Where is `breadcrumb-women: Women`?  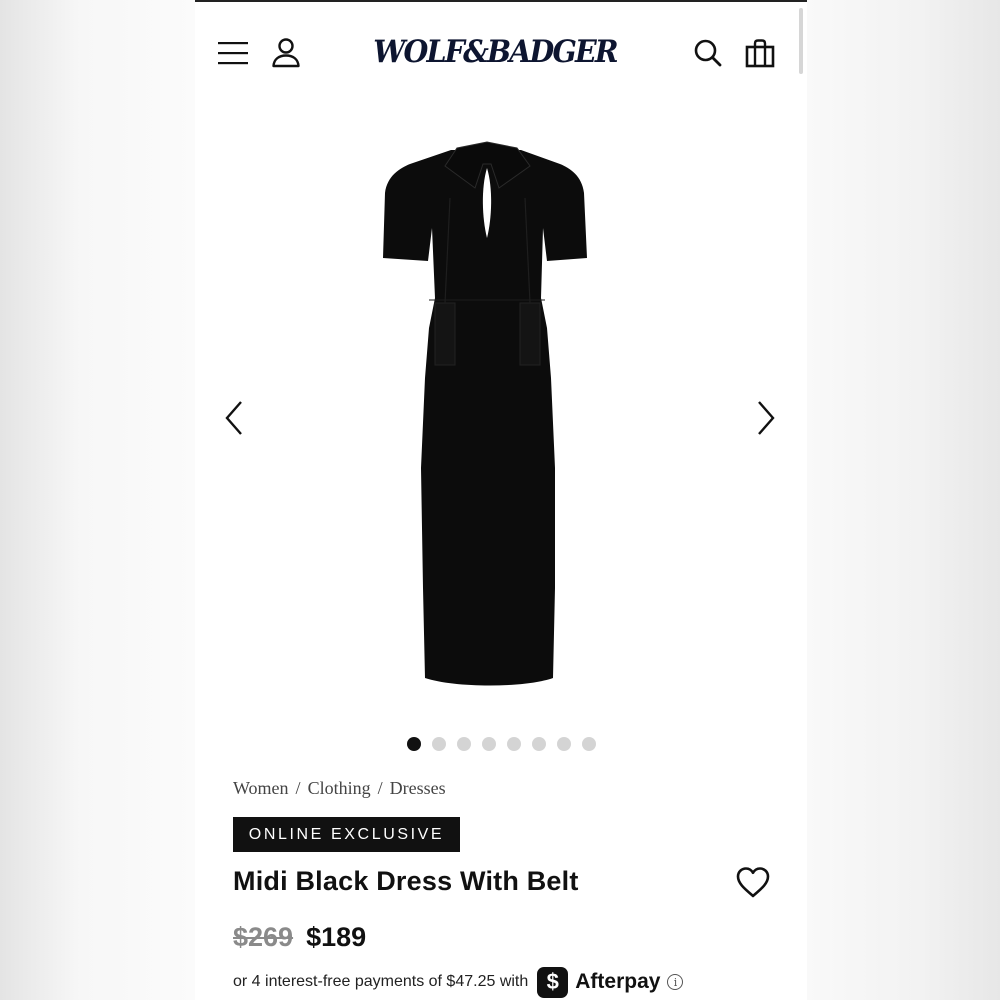 breadcrumb-women: Women is located at coordinates (261, 788).